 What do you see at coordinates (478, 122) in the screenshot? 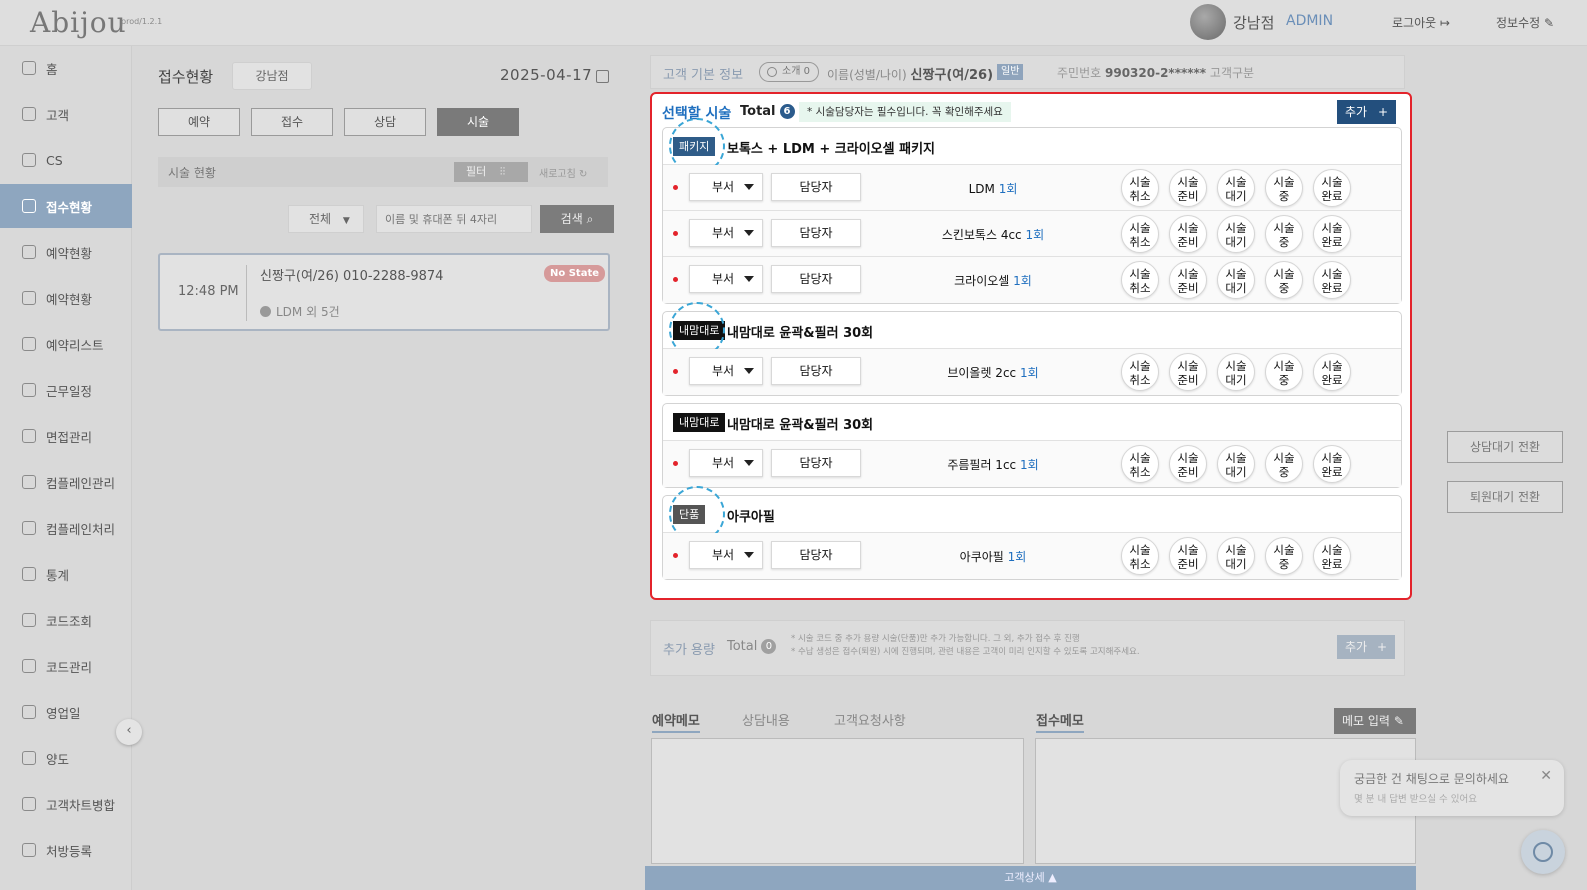
I see `tab-procedure: 시술` at bounding box center [478, 122].